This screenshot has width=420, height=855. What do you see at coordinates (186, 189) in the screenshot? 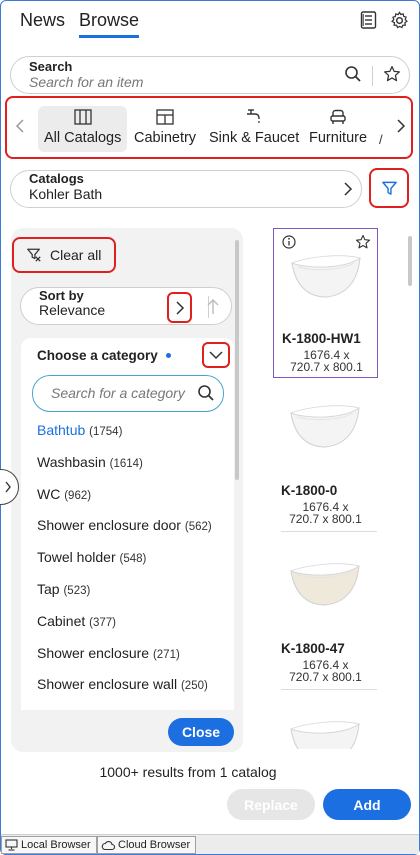
I see `catalogs-selector: Catalogs Kohler Bath` at bounding box center [186, 189].